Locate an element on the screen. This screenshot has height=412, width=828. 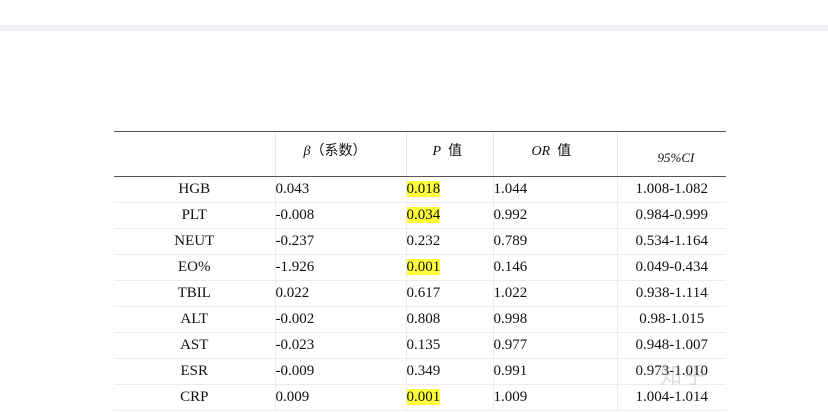
cell-p: 0.034 is located at coordinates (449, 215).